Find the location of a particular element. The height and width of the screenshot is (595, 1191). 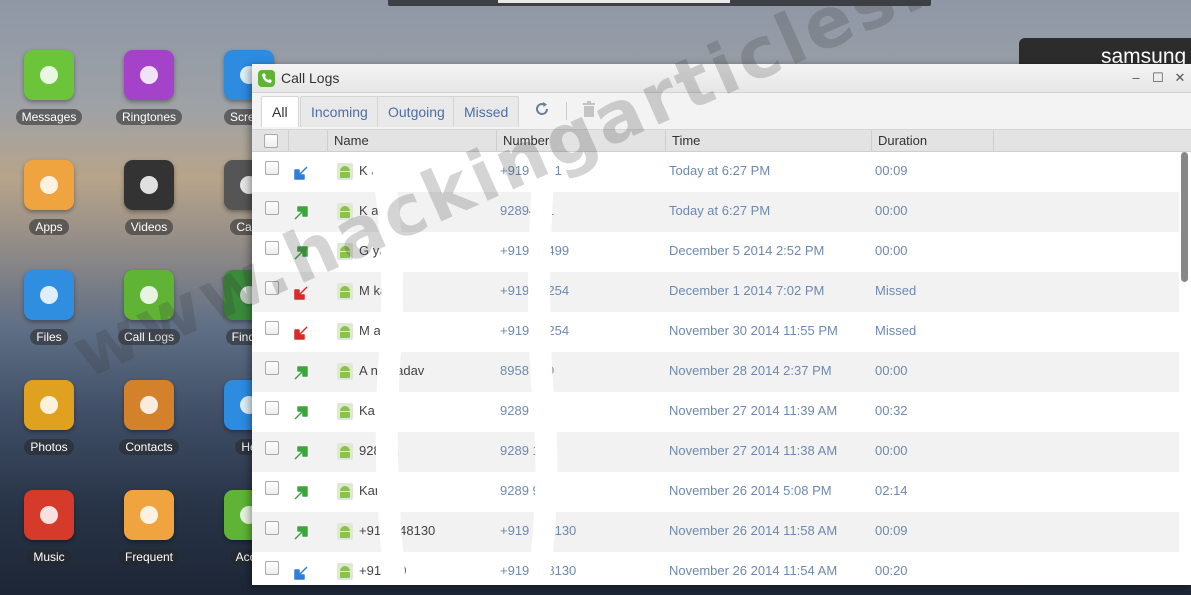

app-label: Ringtones is located at coordinates (149, 117).